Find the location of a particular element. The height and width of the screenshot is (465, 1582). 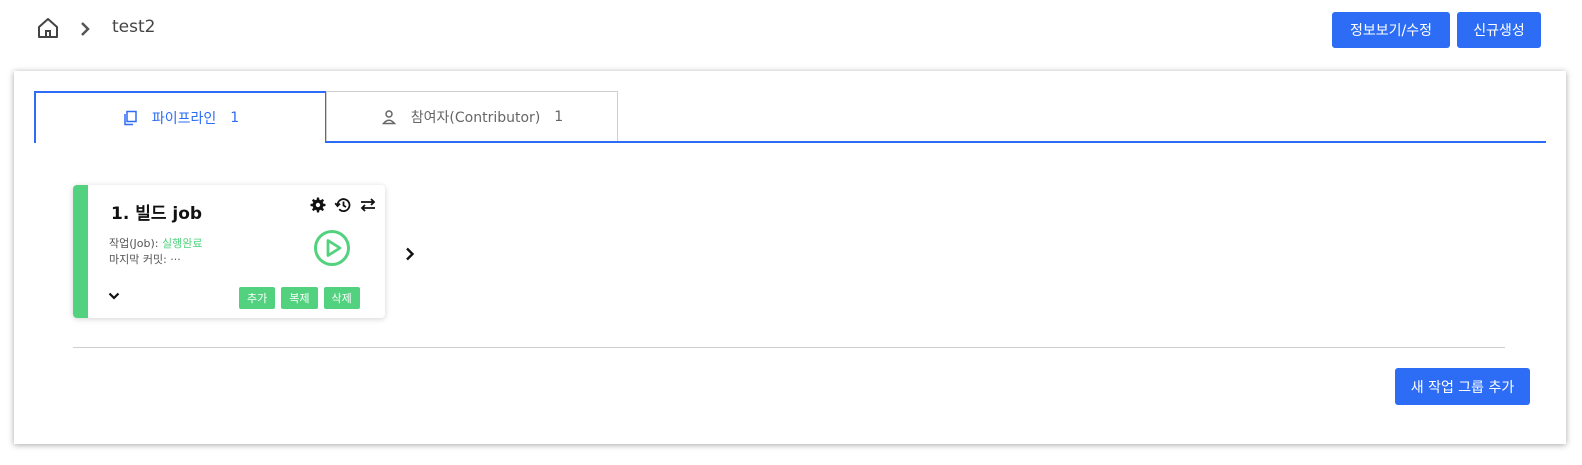

tab-contributor-count: 1 is located at coordinates (559, 116).